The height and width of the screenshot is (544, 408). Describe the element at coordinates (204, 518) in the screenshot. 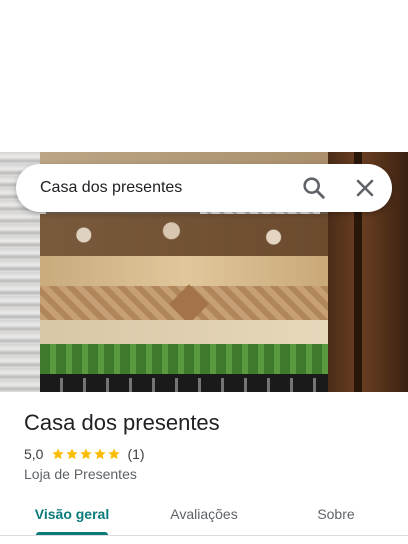

I see `tab-reviews: Avaliações` at that location.